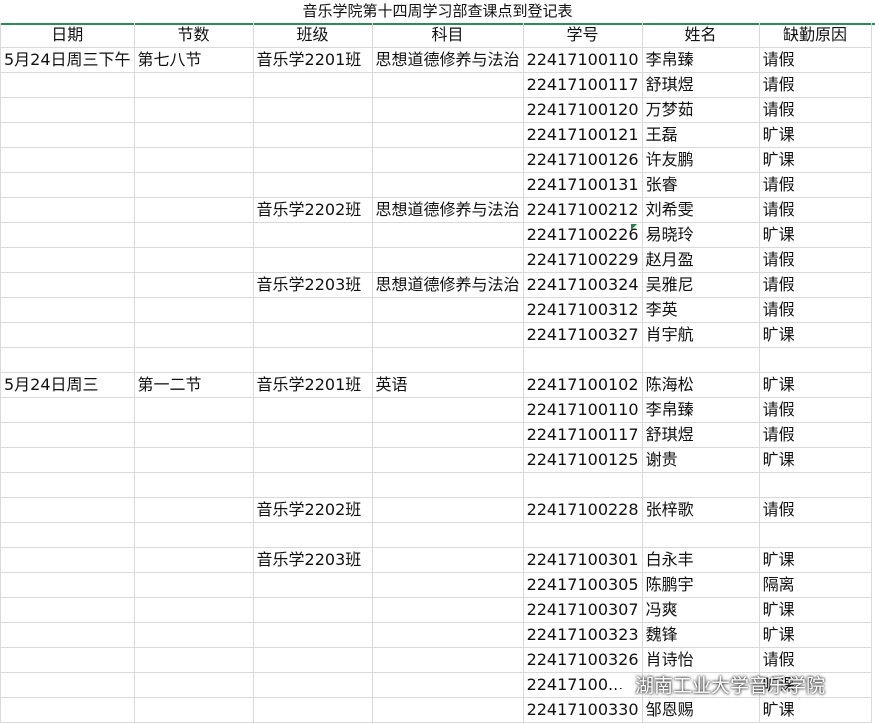 This screenshot has width=875, height=723. What do you see at coordinates (312, 385) in the screenshot?
I see `cell-class: 音乐学2201班` at bounding box center [312, 385].